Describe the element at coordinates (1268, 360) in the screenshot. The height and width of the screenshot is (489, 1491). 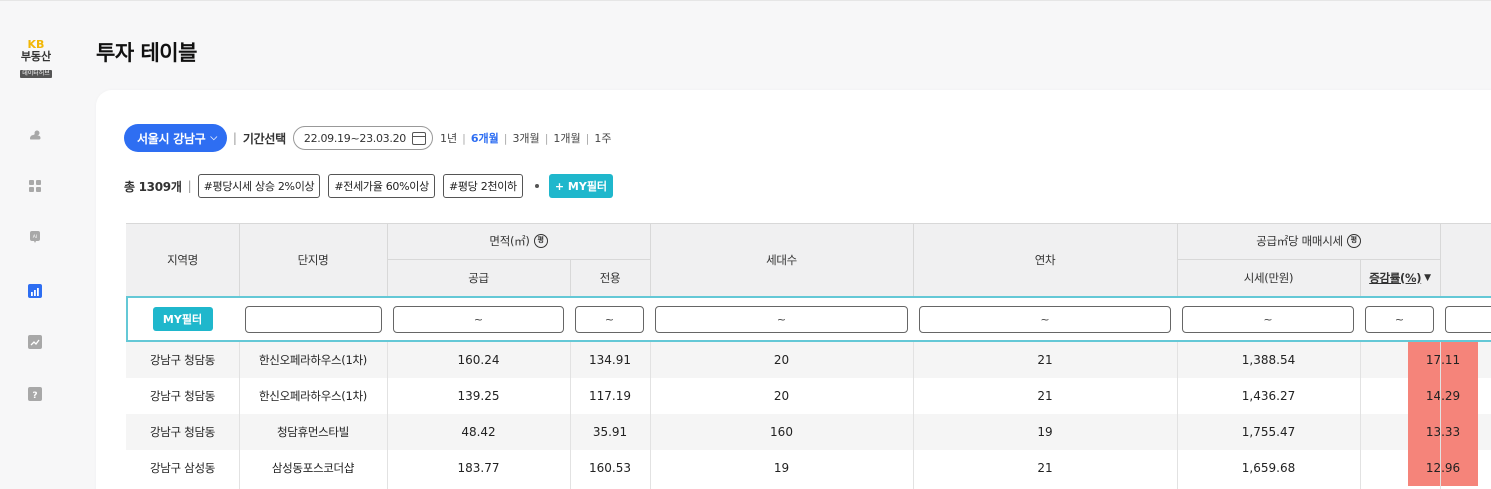
I see `cell-price: 1,388.54` at that location.